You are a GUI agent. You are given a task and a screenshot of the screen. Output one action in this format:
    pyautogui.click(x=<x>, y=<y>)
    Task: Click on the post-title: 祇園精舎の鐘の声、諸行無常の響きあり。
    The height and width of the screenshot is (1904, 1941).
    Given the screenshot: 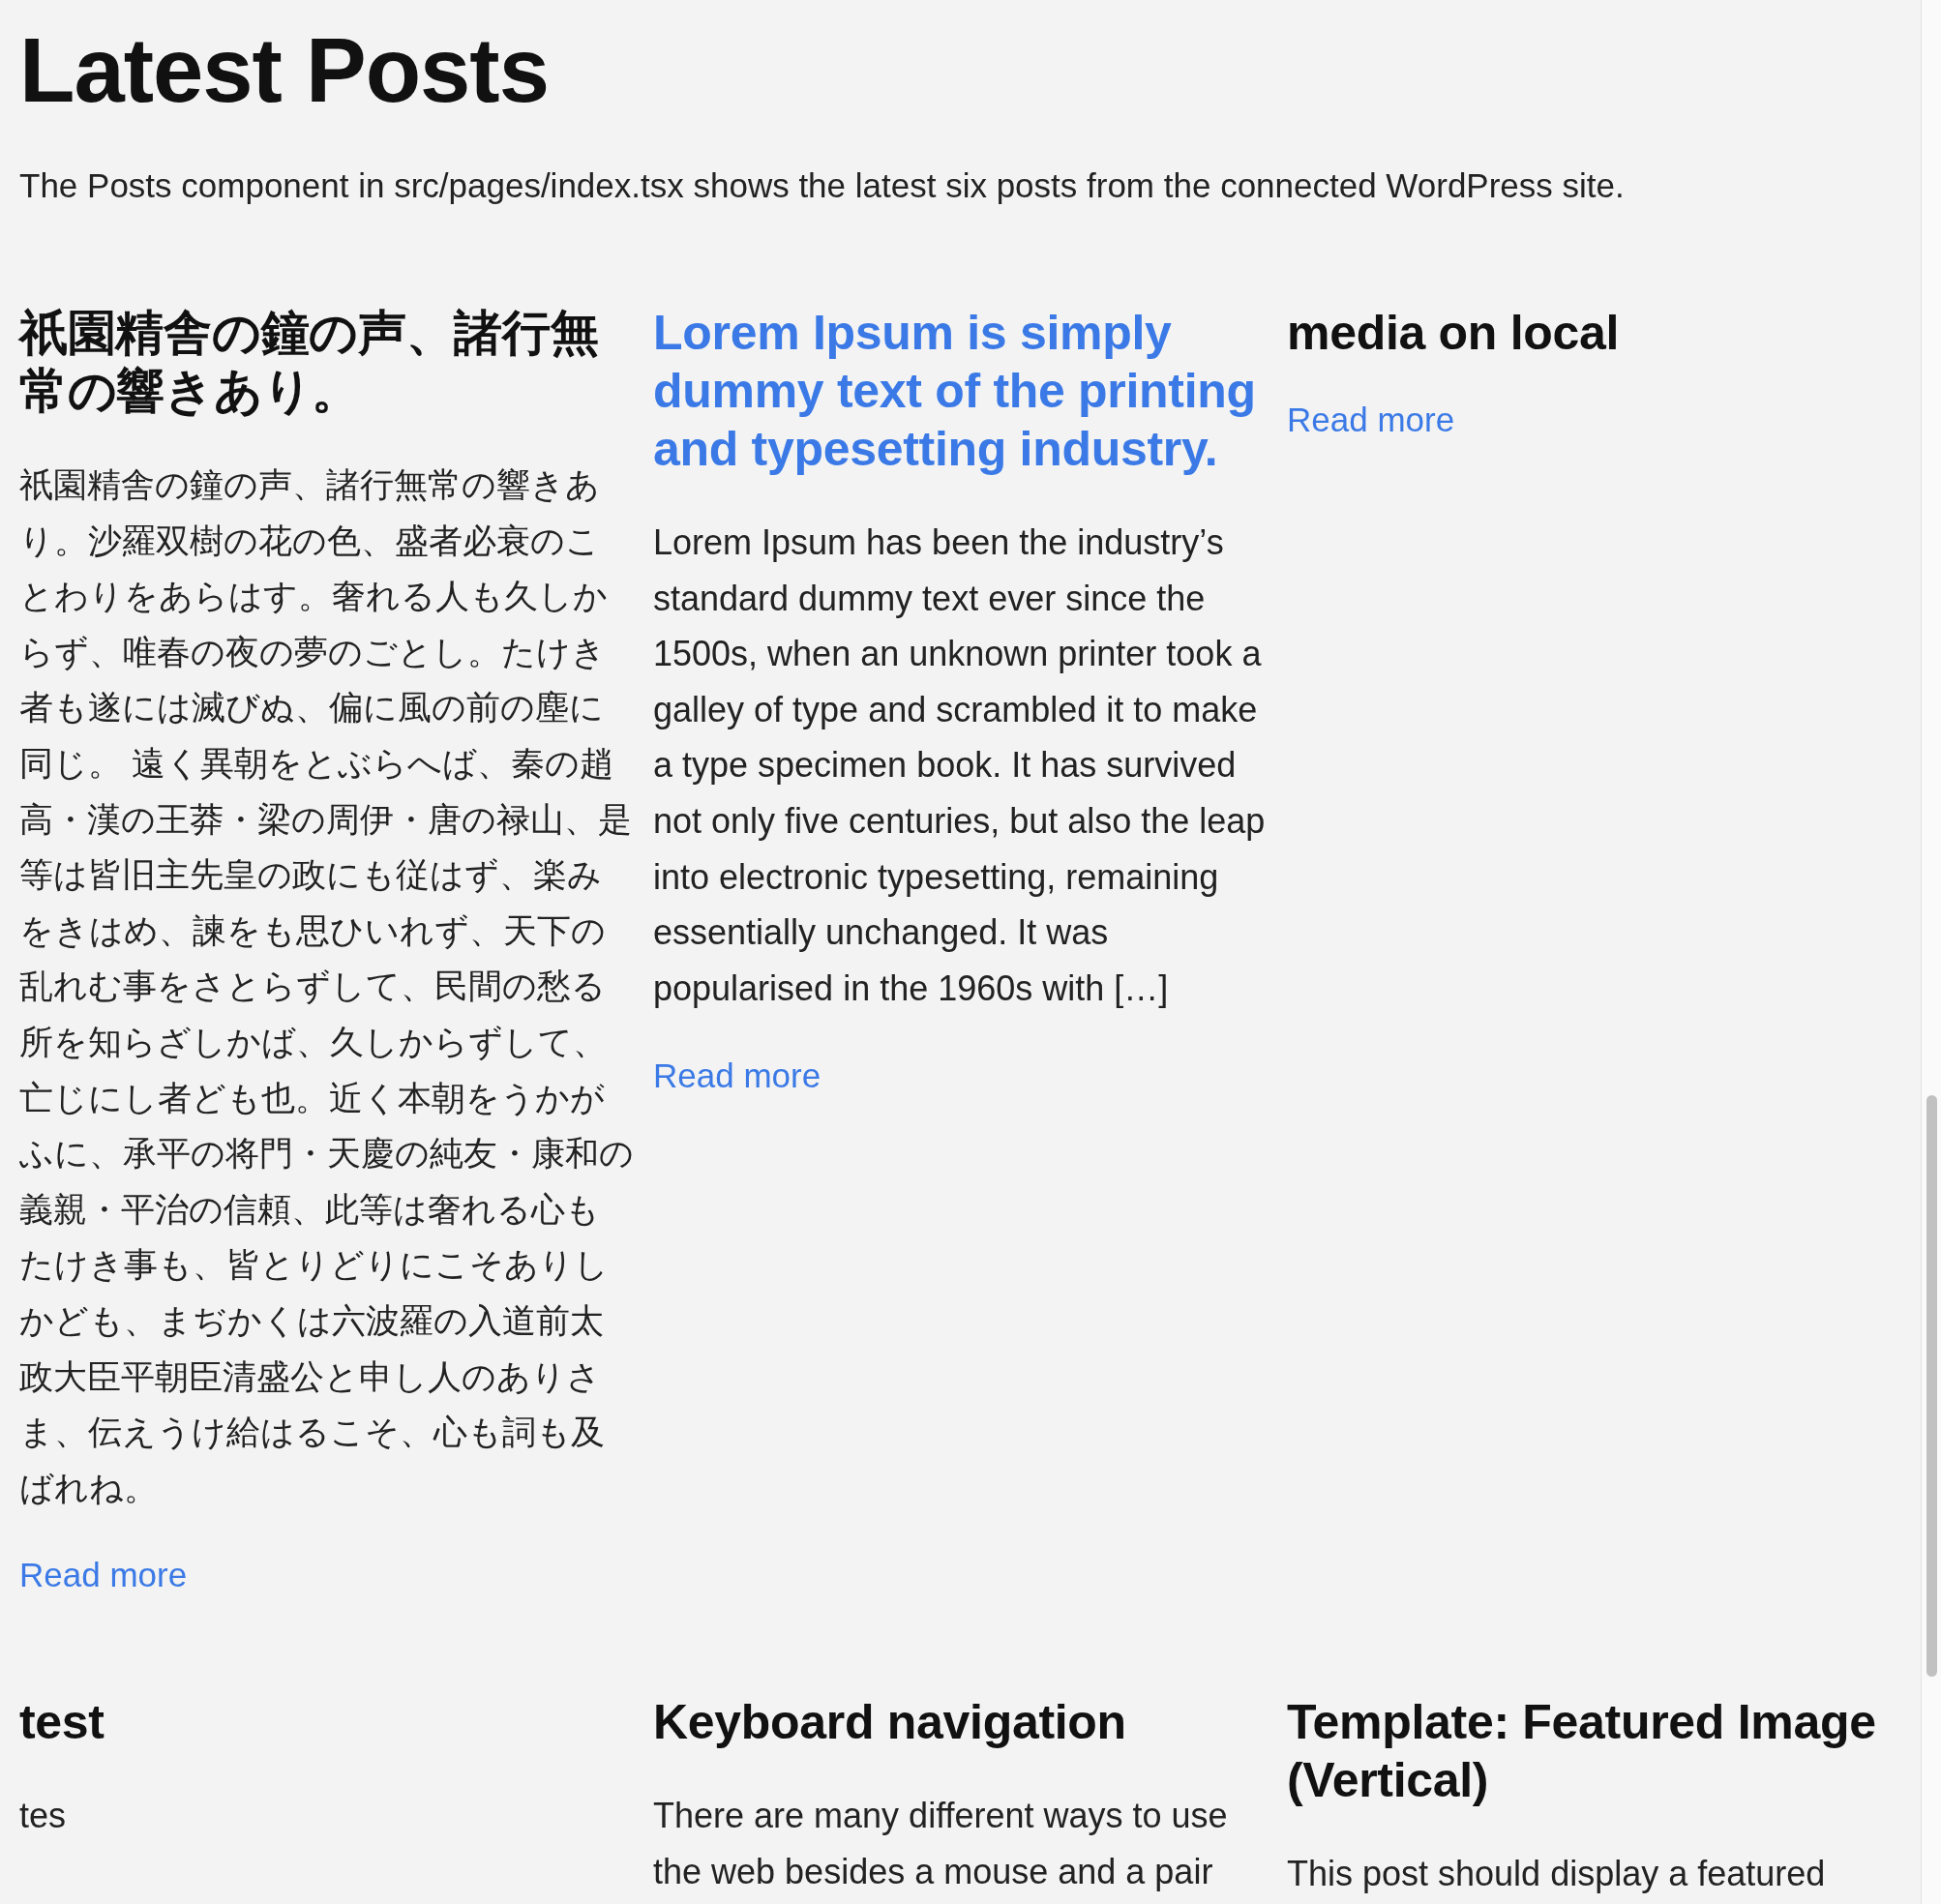 What is the action you would take?
    pyautogui.click(x=327, y=362)
    